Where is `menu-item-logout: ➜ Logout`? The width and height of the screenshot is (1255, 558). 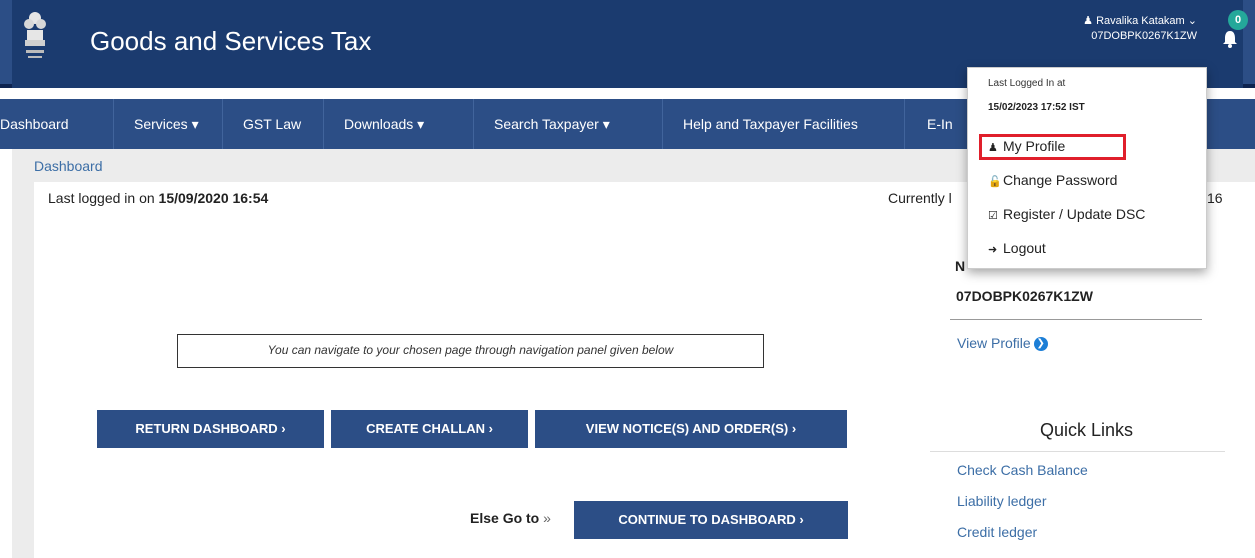
menu-item-logout: ➜ Logout is located at coordinates (1017, 248).